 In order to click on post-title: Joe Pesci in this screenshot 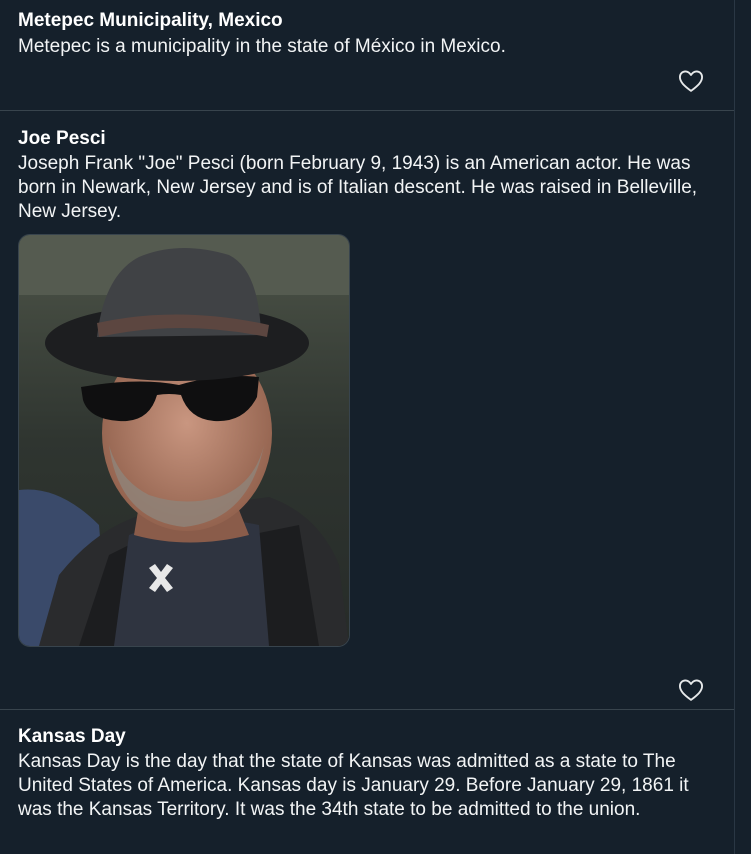, I will do `click(62, 138)`.